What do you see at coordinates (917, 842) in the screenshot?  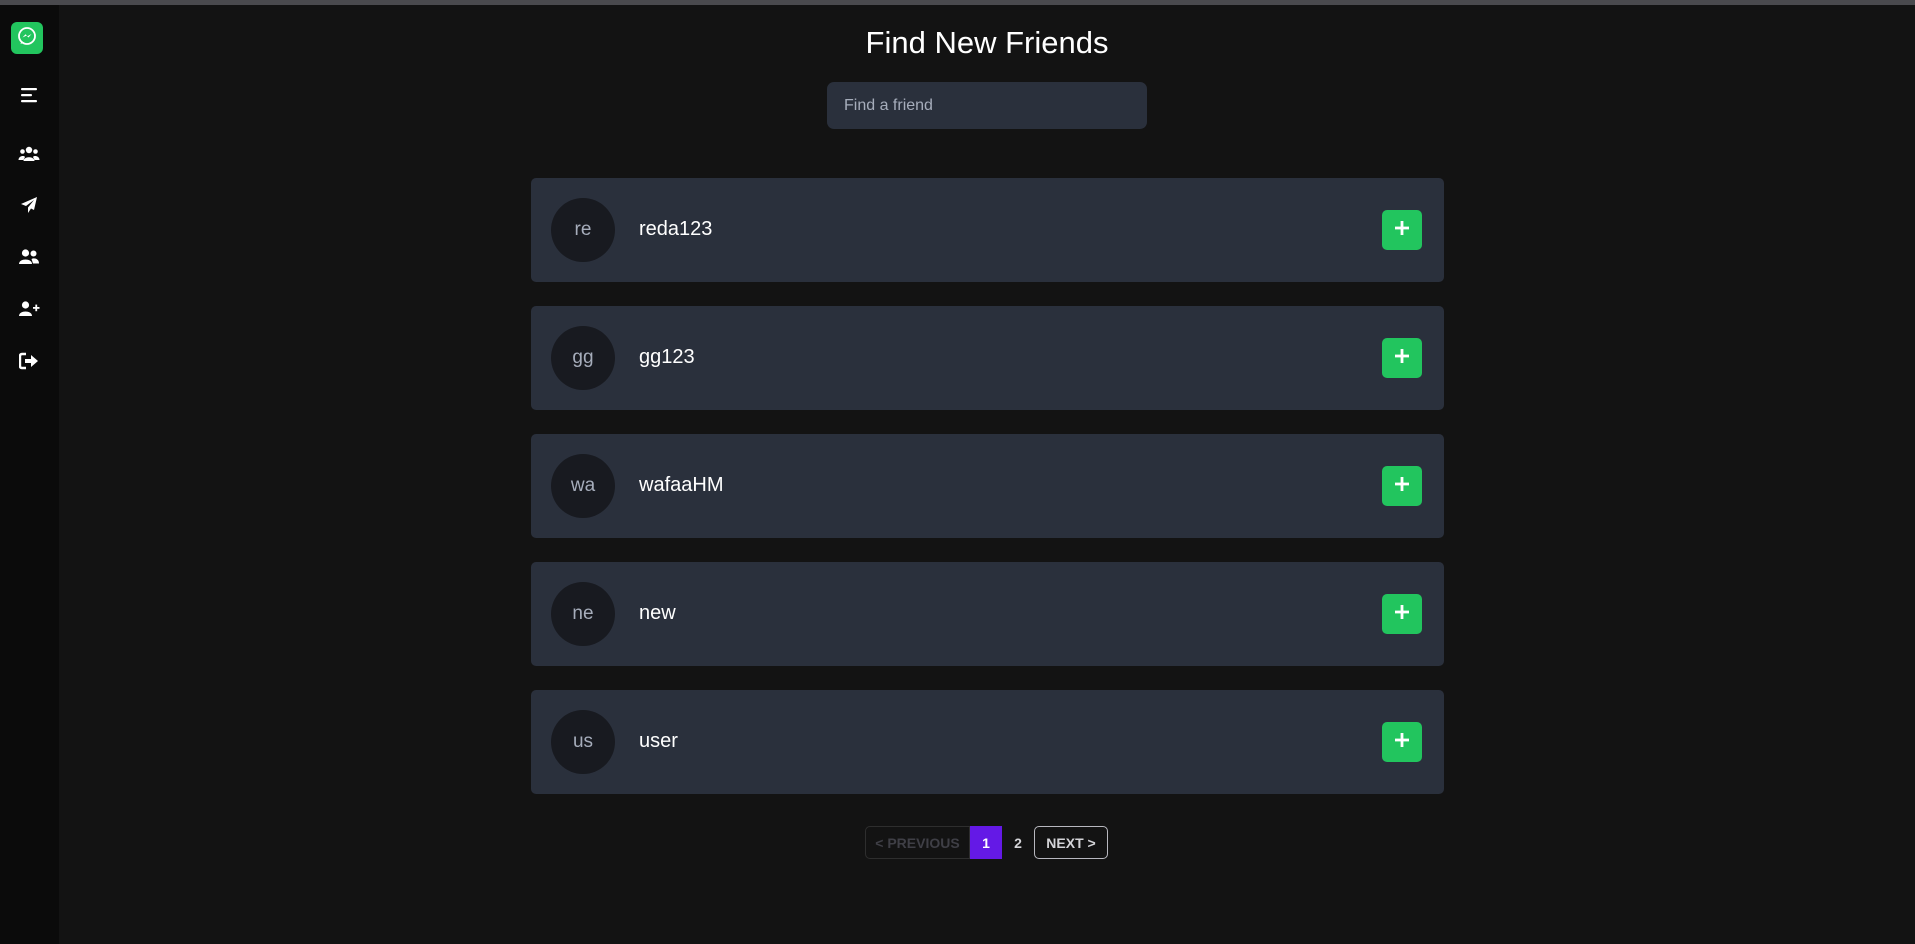 I see `previous-page-button: < PREVIOUS` at bounding box center [917, 842].